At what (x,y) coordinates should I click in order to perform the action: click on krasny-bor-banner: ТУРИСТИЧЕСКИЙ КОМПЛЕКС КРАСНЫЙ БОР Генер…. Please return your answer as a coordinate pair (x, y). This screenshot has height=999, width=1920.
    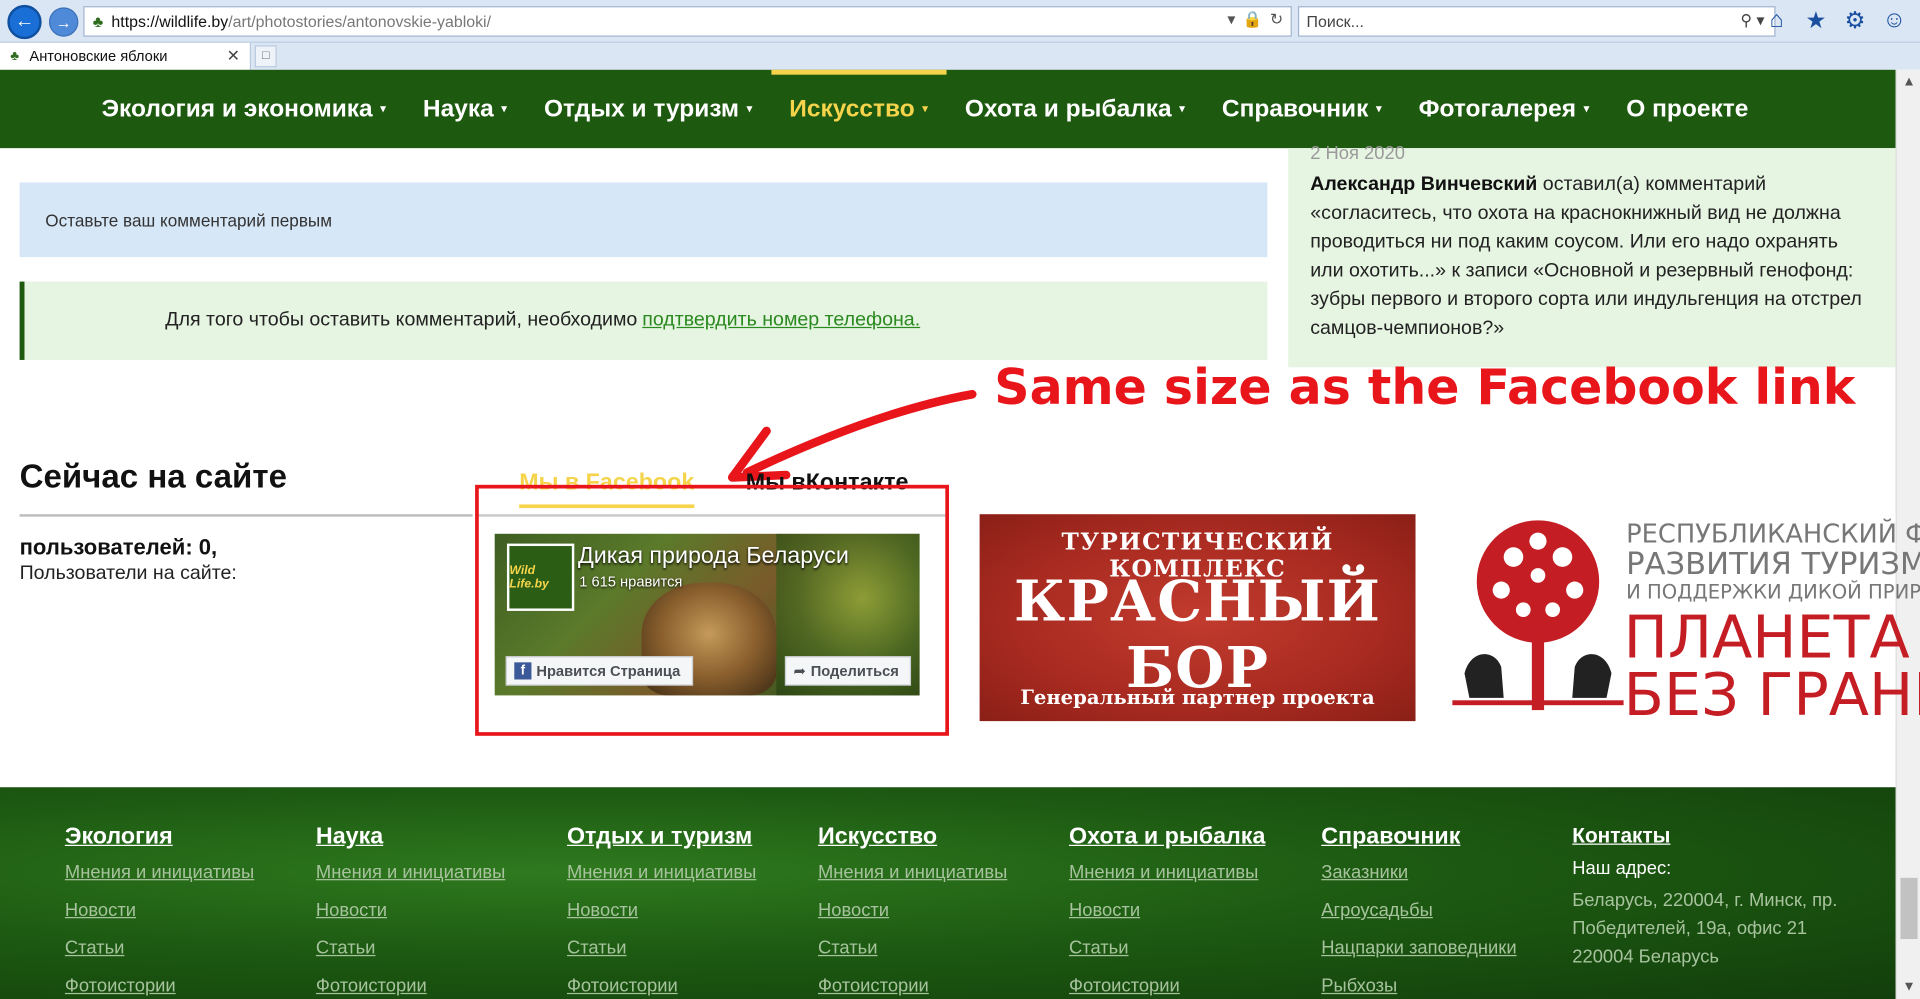
    Looking at the image, I should click on (1197, 618).